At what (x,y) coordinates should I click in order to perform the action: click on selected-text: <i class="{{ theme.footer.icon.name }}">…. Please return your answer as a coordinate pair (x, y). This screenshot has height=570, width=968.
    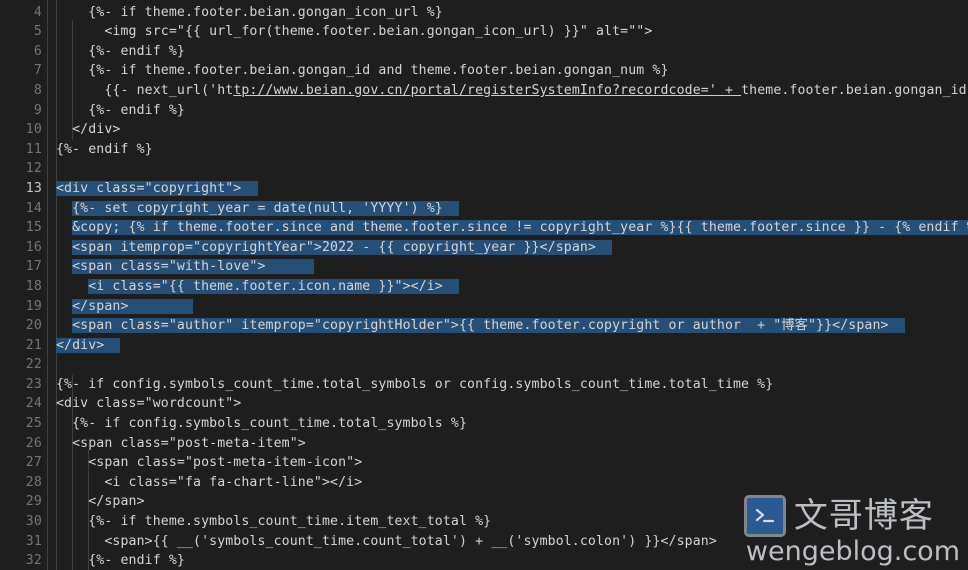
    Looking at the image, I should click on (273, 286).